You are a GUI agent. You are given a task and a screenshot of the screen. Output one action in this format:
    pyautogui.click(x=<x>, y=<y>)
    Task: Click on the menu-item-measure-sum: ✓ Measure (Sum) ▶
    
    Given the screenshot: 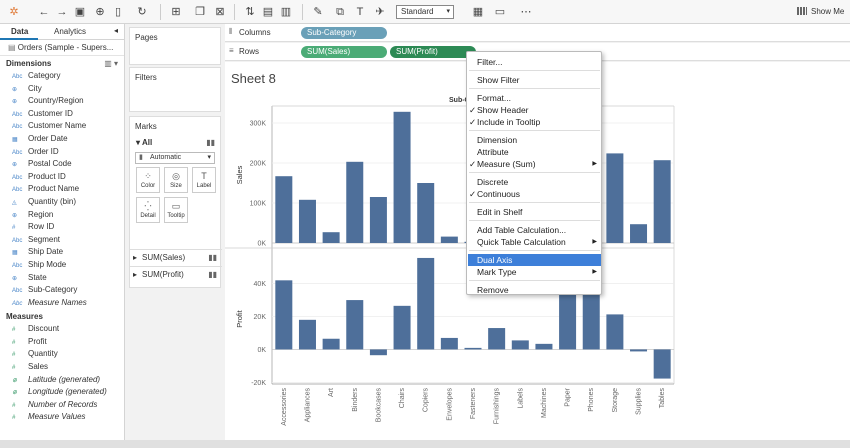 What is the action you would take?
    pyautogui.click(x=534, y=164)
    